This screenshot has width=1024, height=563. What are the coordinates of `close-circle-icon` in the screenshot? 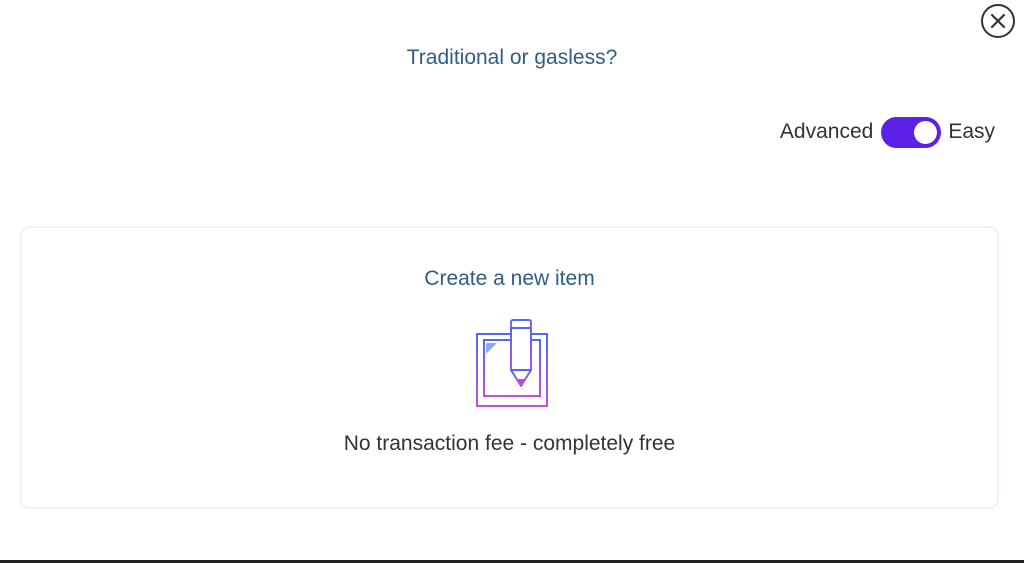 It's located at (998, 21).